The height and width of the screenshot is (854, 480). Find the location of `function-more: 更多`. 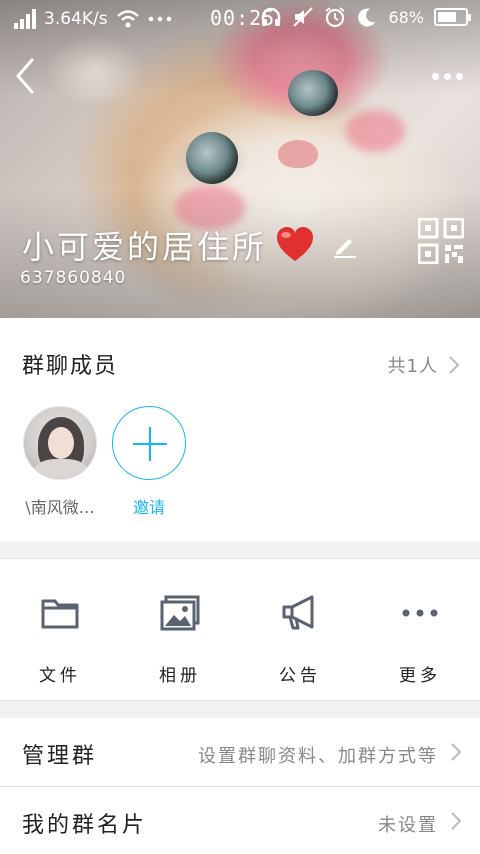

function-more: 更多 is located at coordinates (420, 630).